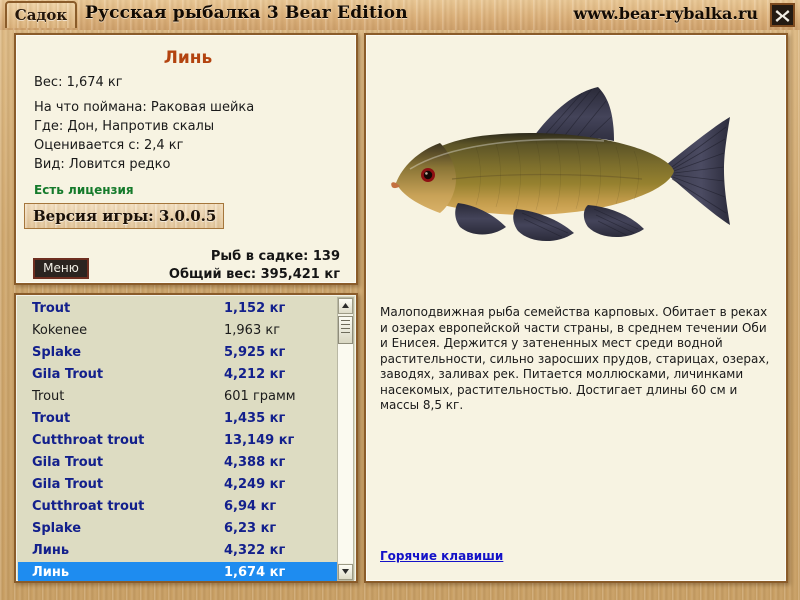 The width and height of the screenshot is (800, 600). Describe the element at coordinates (178, 353) in the screenshot. I see `catch-list-row: Splake 5,925 кг` at that location.